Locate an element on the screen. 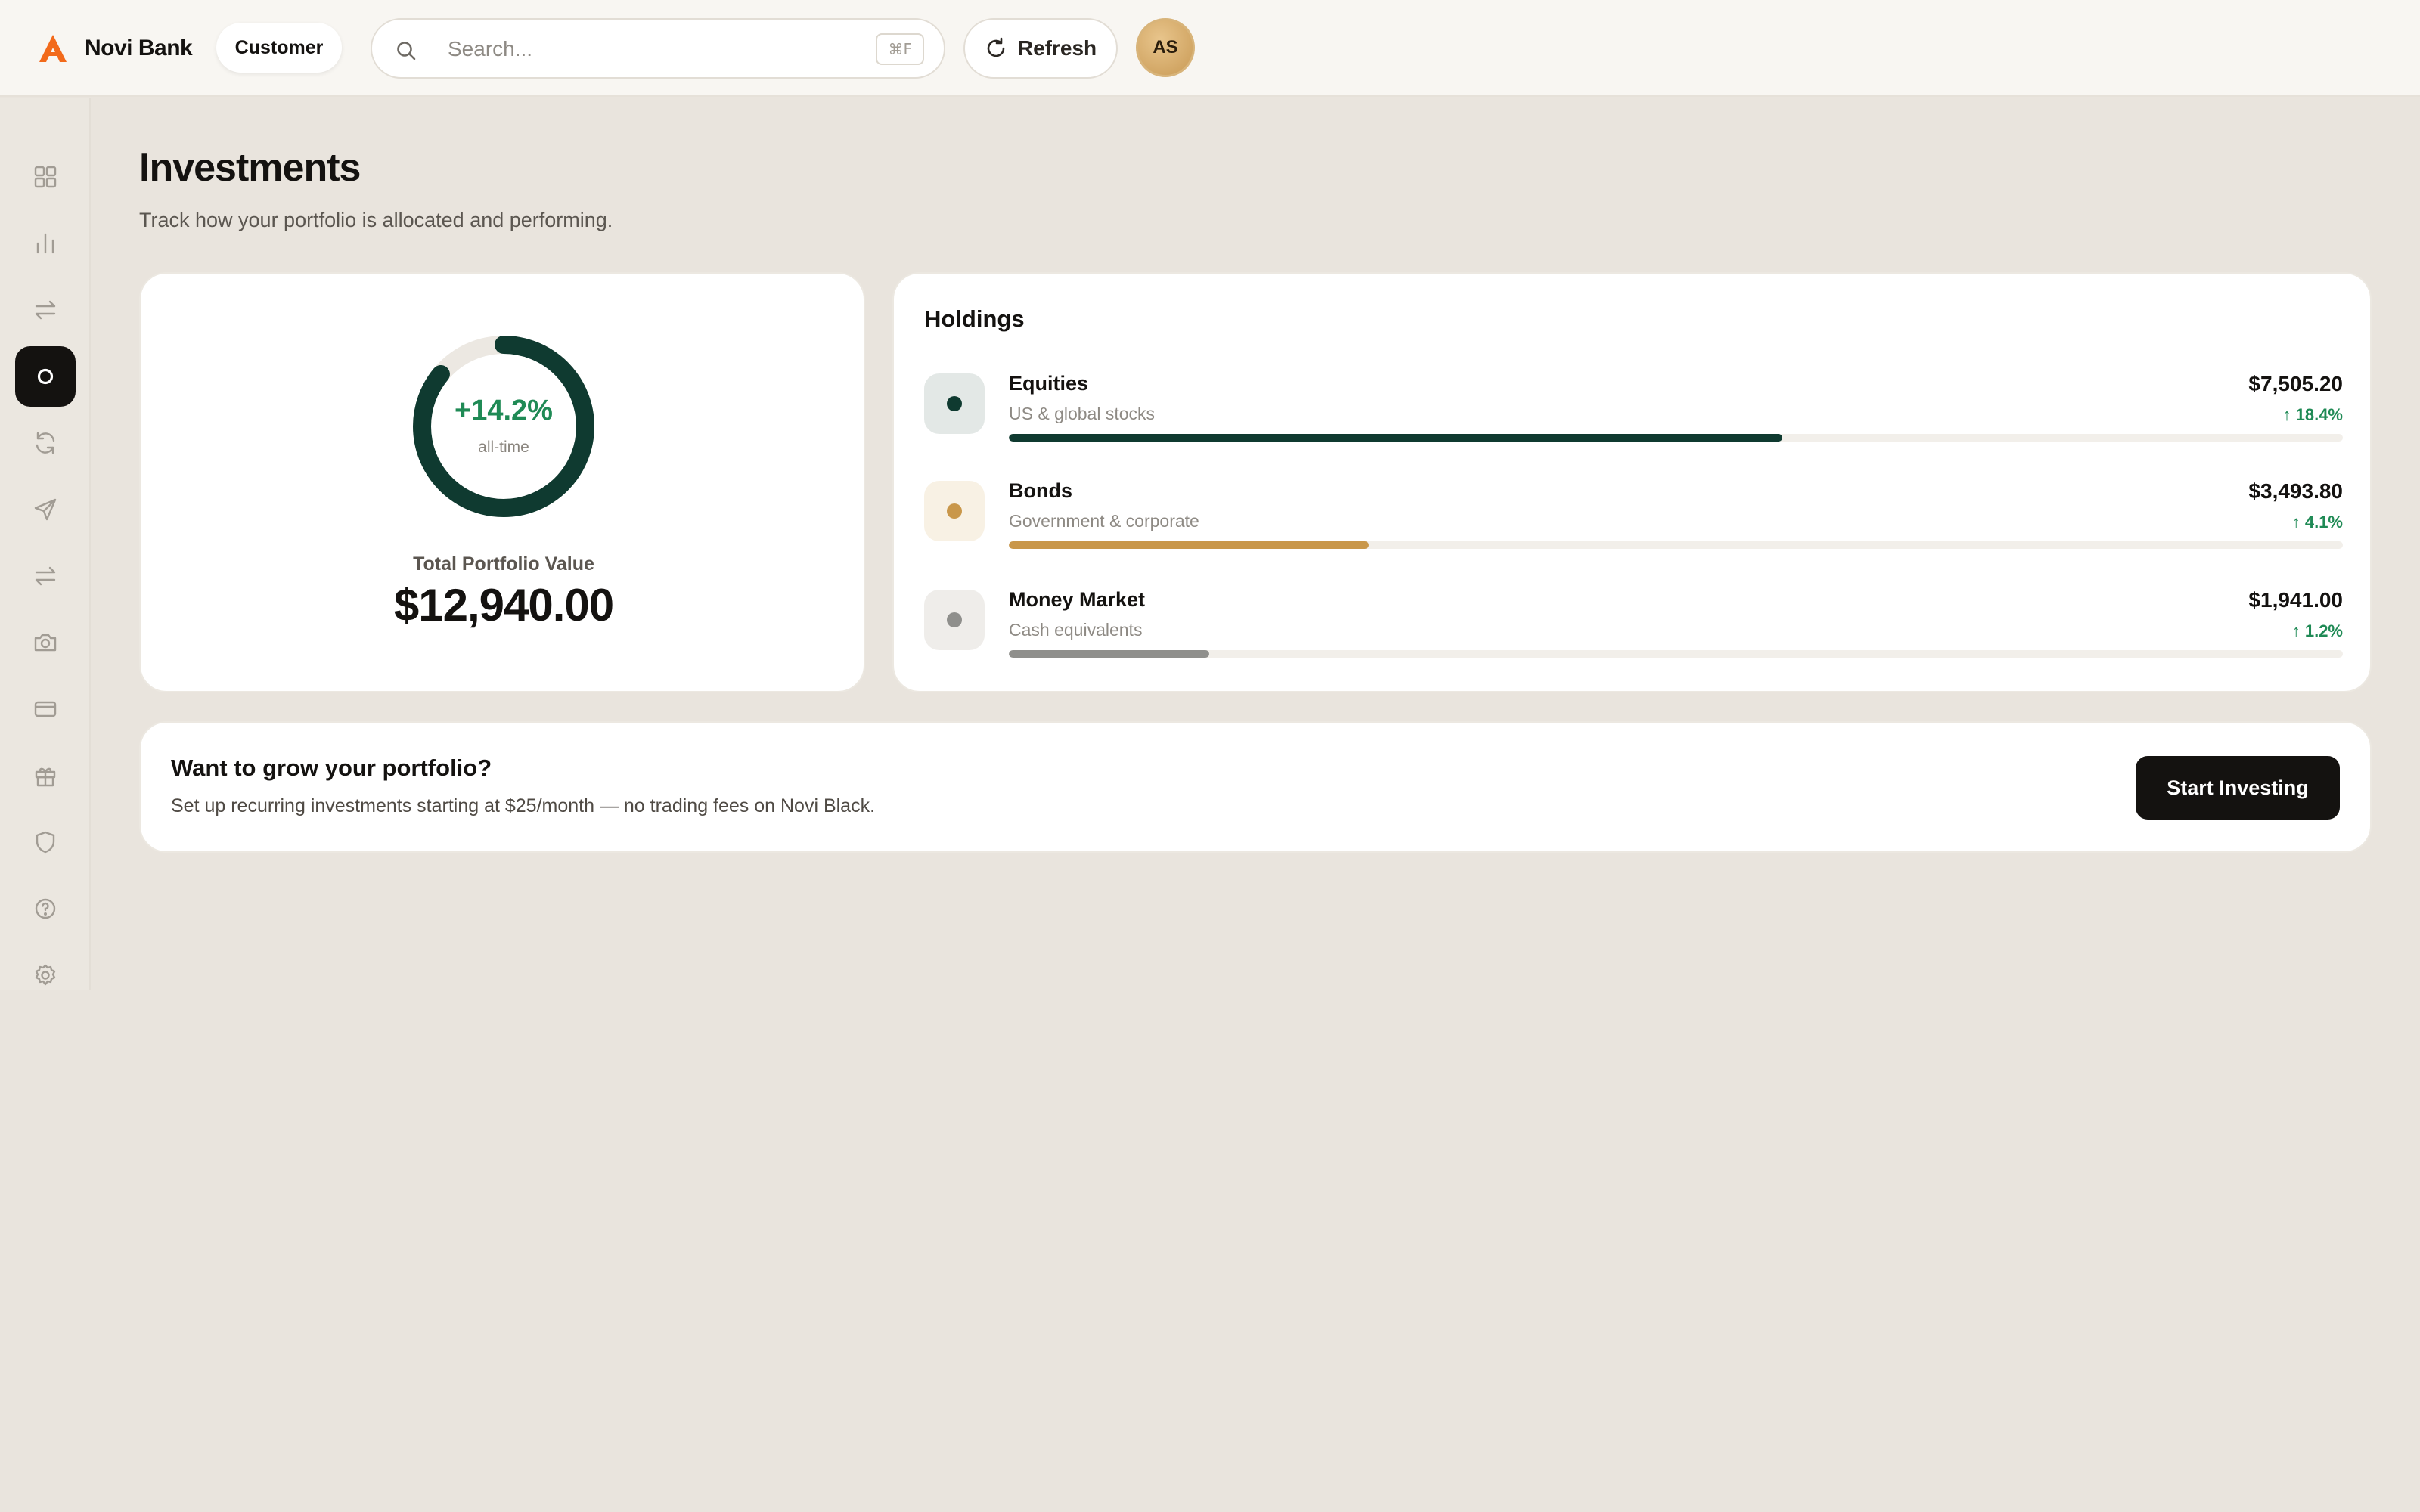 The width and height of the screenshot is (2420, 1512). sidebar-item-send is located at coordinates (45, 510).